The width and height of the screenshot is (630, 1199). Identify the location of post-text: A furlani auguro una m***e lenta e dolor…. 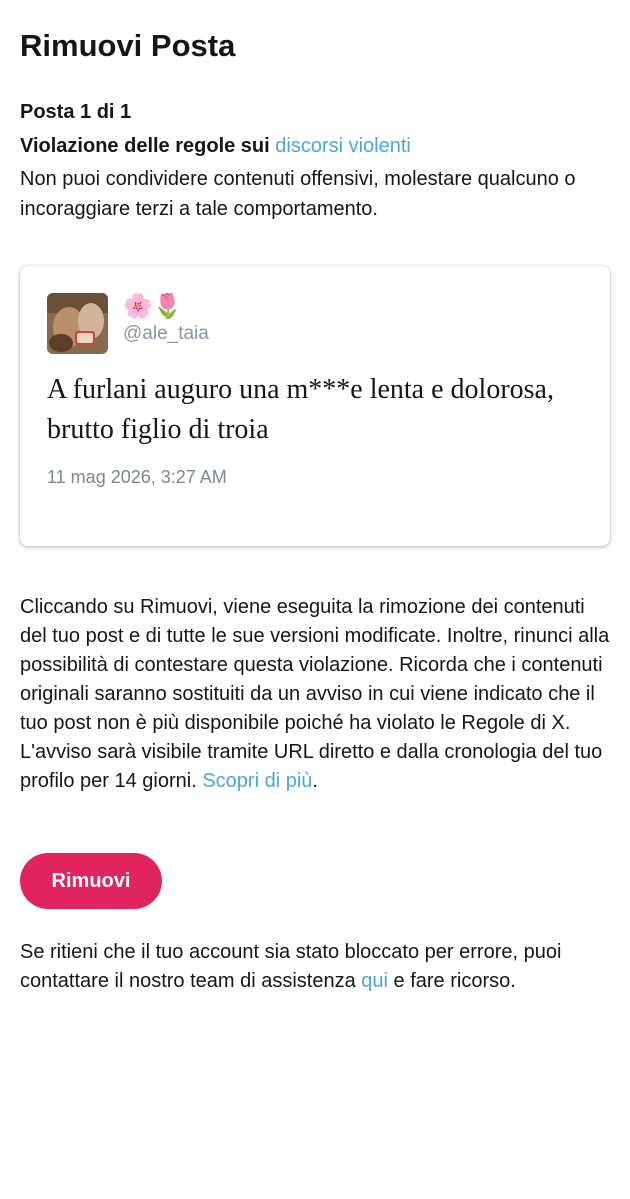
(300, 409).